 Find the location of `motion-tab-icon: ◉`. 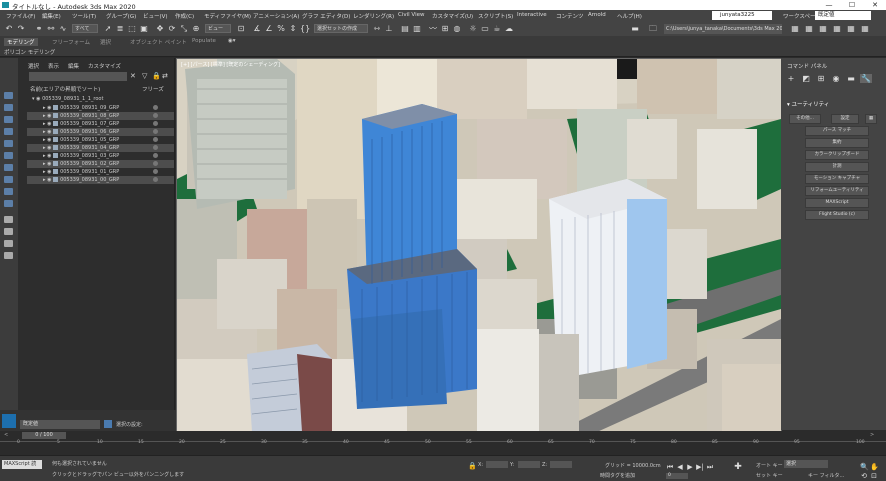

motion-tab-icon: ◉ is located at coordinates (836, 78).